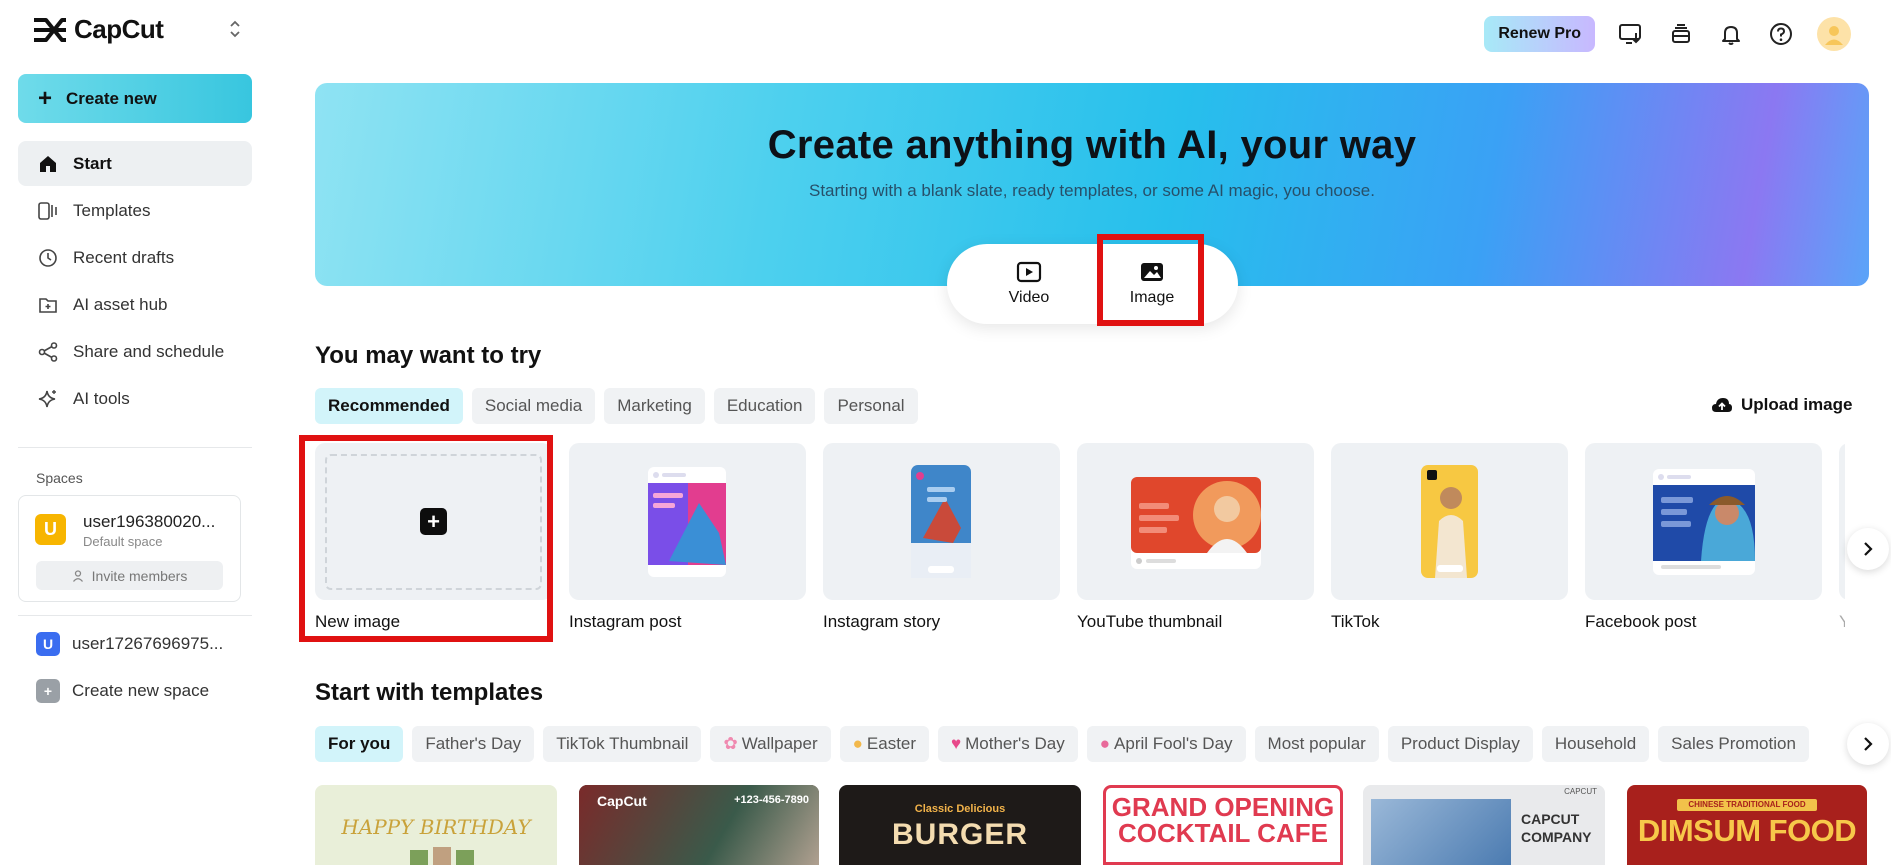  Describe the element at coordinates (465, 857) in the screenshot. I see `photo-placeholder` at that location.